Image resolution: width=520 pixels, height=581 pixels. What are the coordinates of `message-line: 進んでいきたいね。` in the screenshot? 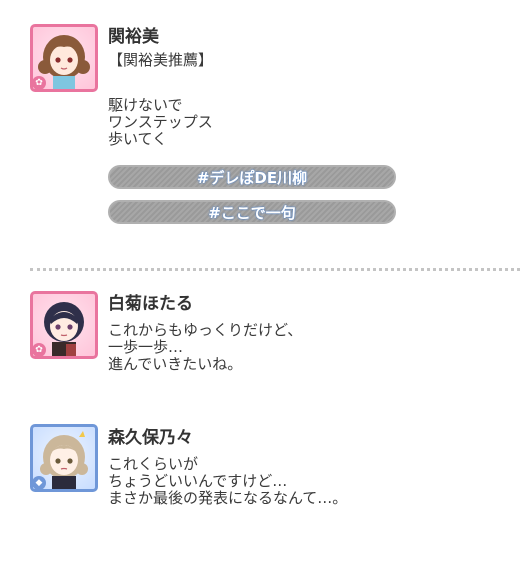 It's located at (175, 364).